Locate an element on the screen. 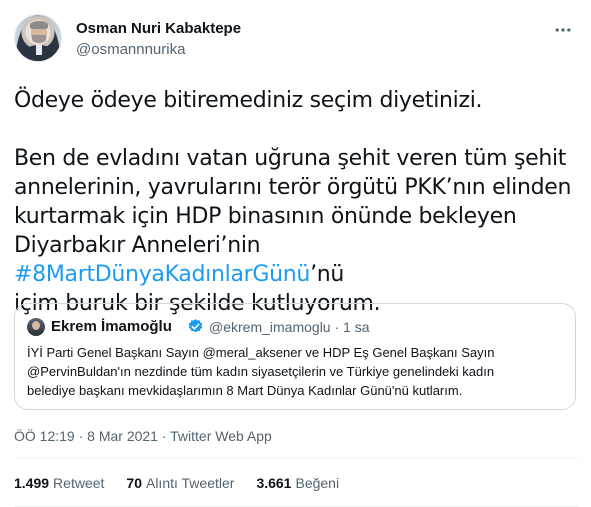  quoted-author-name: Ekrem İmamoğlu is located at coordinates (111, 326).